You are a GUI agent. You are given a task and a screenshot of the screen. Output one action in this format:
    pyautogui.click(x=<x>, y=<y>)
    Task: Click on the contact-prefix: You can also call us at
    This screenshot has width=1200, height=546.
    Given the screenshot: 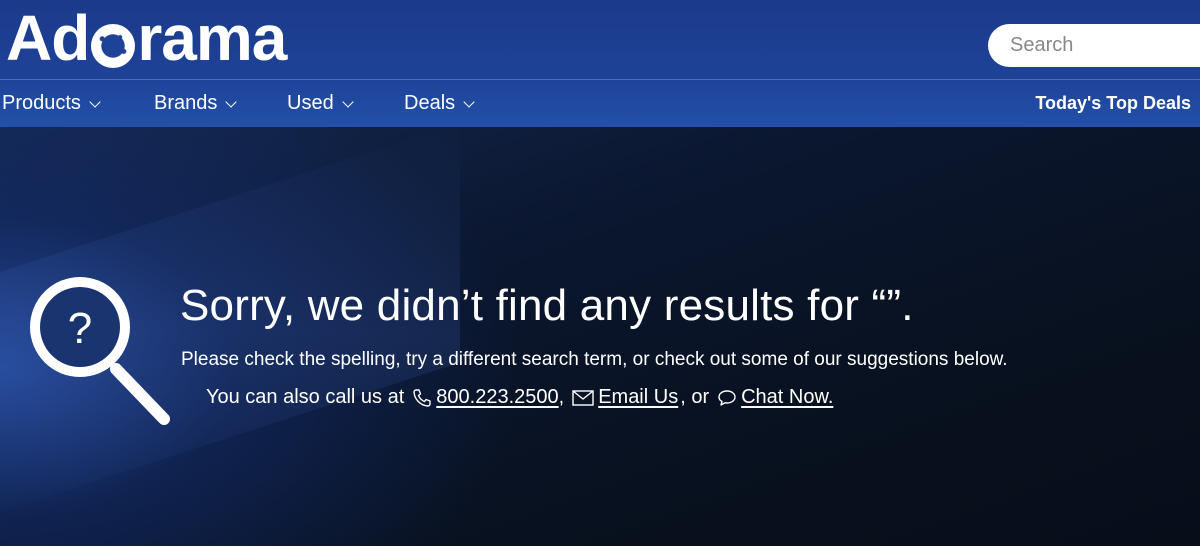 What is the action you would take?
    pyautogui.click(x=305, y=397)
    